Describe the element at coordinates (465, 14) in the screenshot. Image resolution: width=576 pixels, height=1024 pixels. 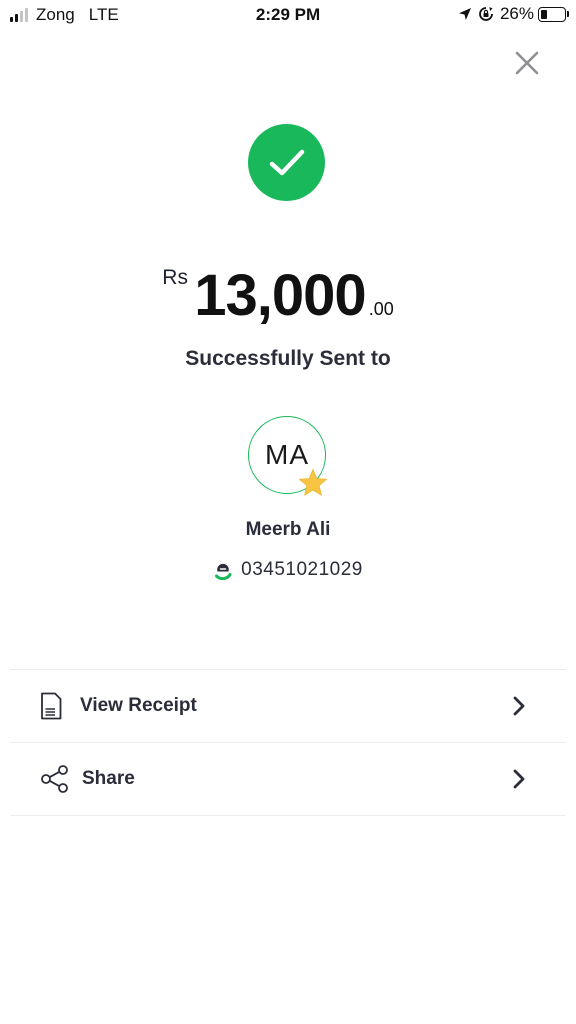
I see `location-arrow-icon` at that location.